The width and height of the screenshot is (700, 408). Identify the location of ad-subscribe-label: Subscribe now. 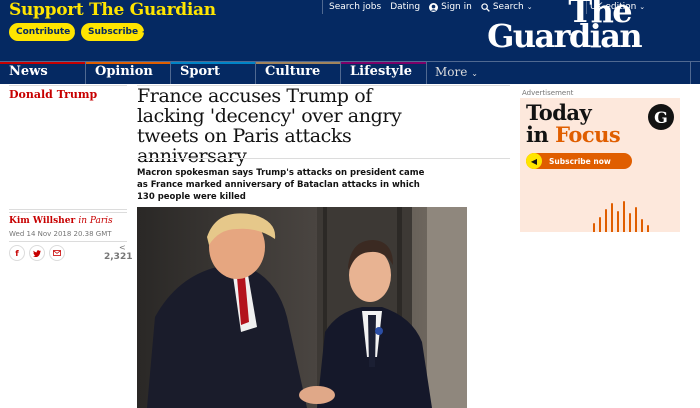
(580, 161).